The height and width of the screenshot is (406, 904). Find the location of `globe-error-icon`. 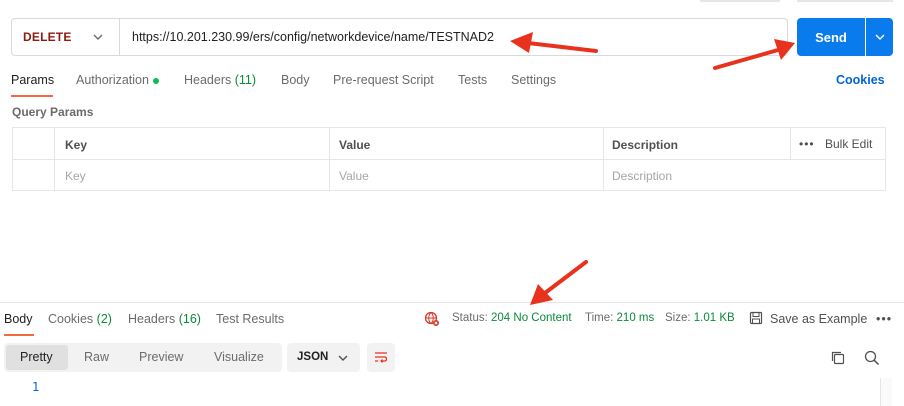

globe-error-icon is located at coordinates (432, 319).